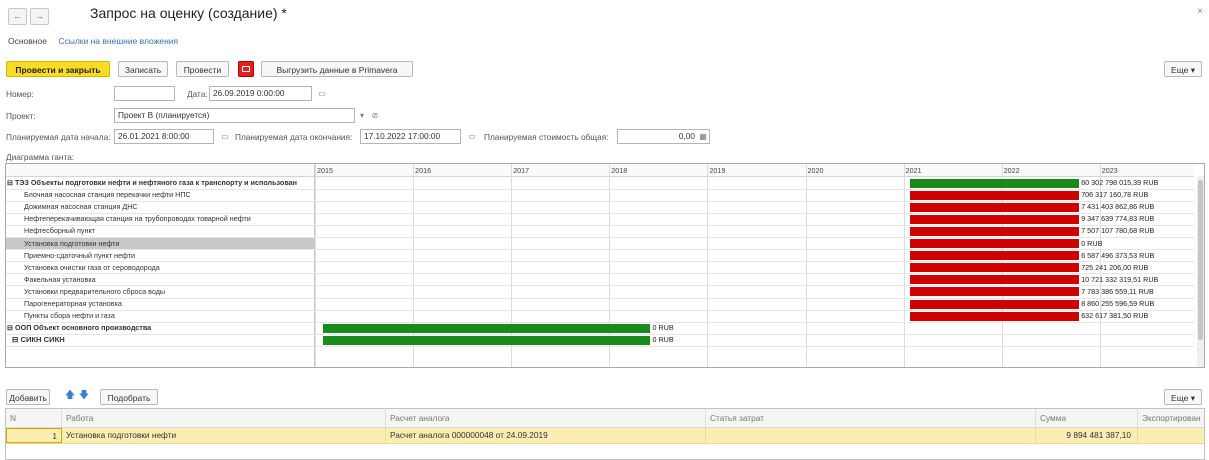 The width and height of the screenshot is (1209, 460). I want to click on gantt-row: Факельная установка 10 721 332 319,51 RUB, so click(600, 280).